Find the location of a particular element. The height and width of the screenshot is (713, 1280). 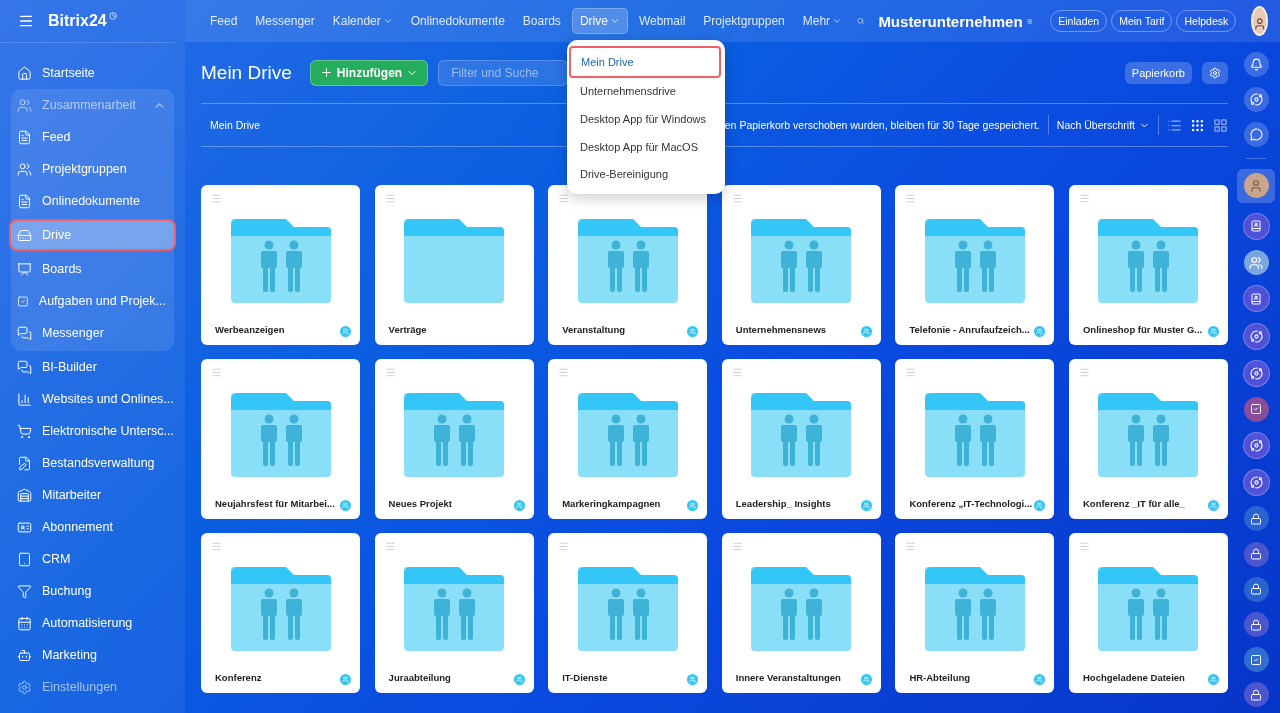

checkbox-icon is located at coordinates (1256, 659).